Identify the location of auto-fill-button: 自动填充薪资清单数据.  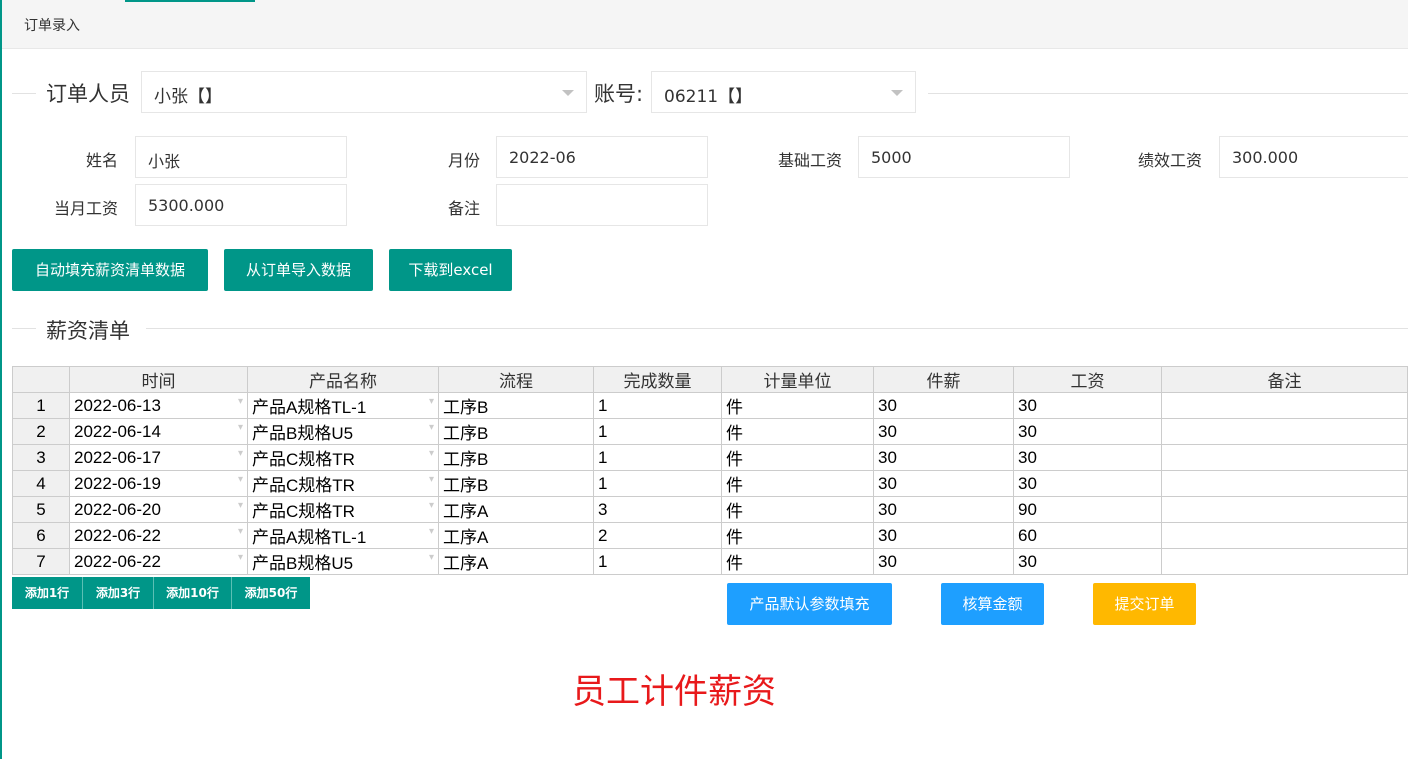
(110, 270).